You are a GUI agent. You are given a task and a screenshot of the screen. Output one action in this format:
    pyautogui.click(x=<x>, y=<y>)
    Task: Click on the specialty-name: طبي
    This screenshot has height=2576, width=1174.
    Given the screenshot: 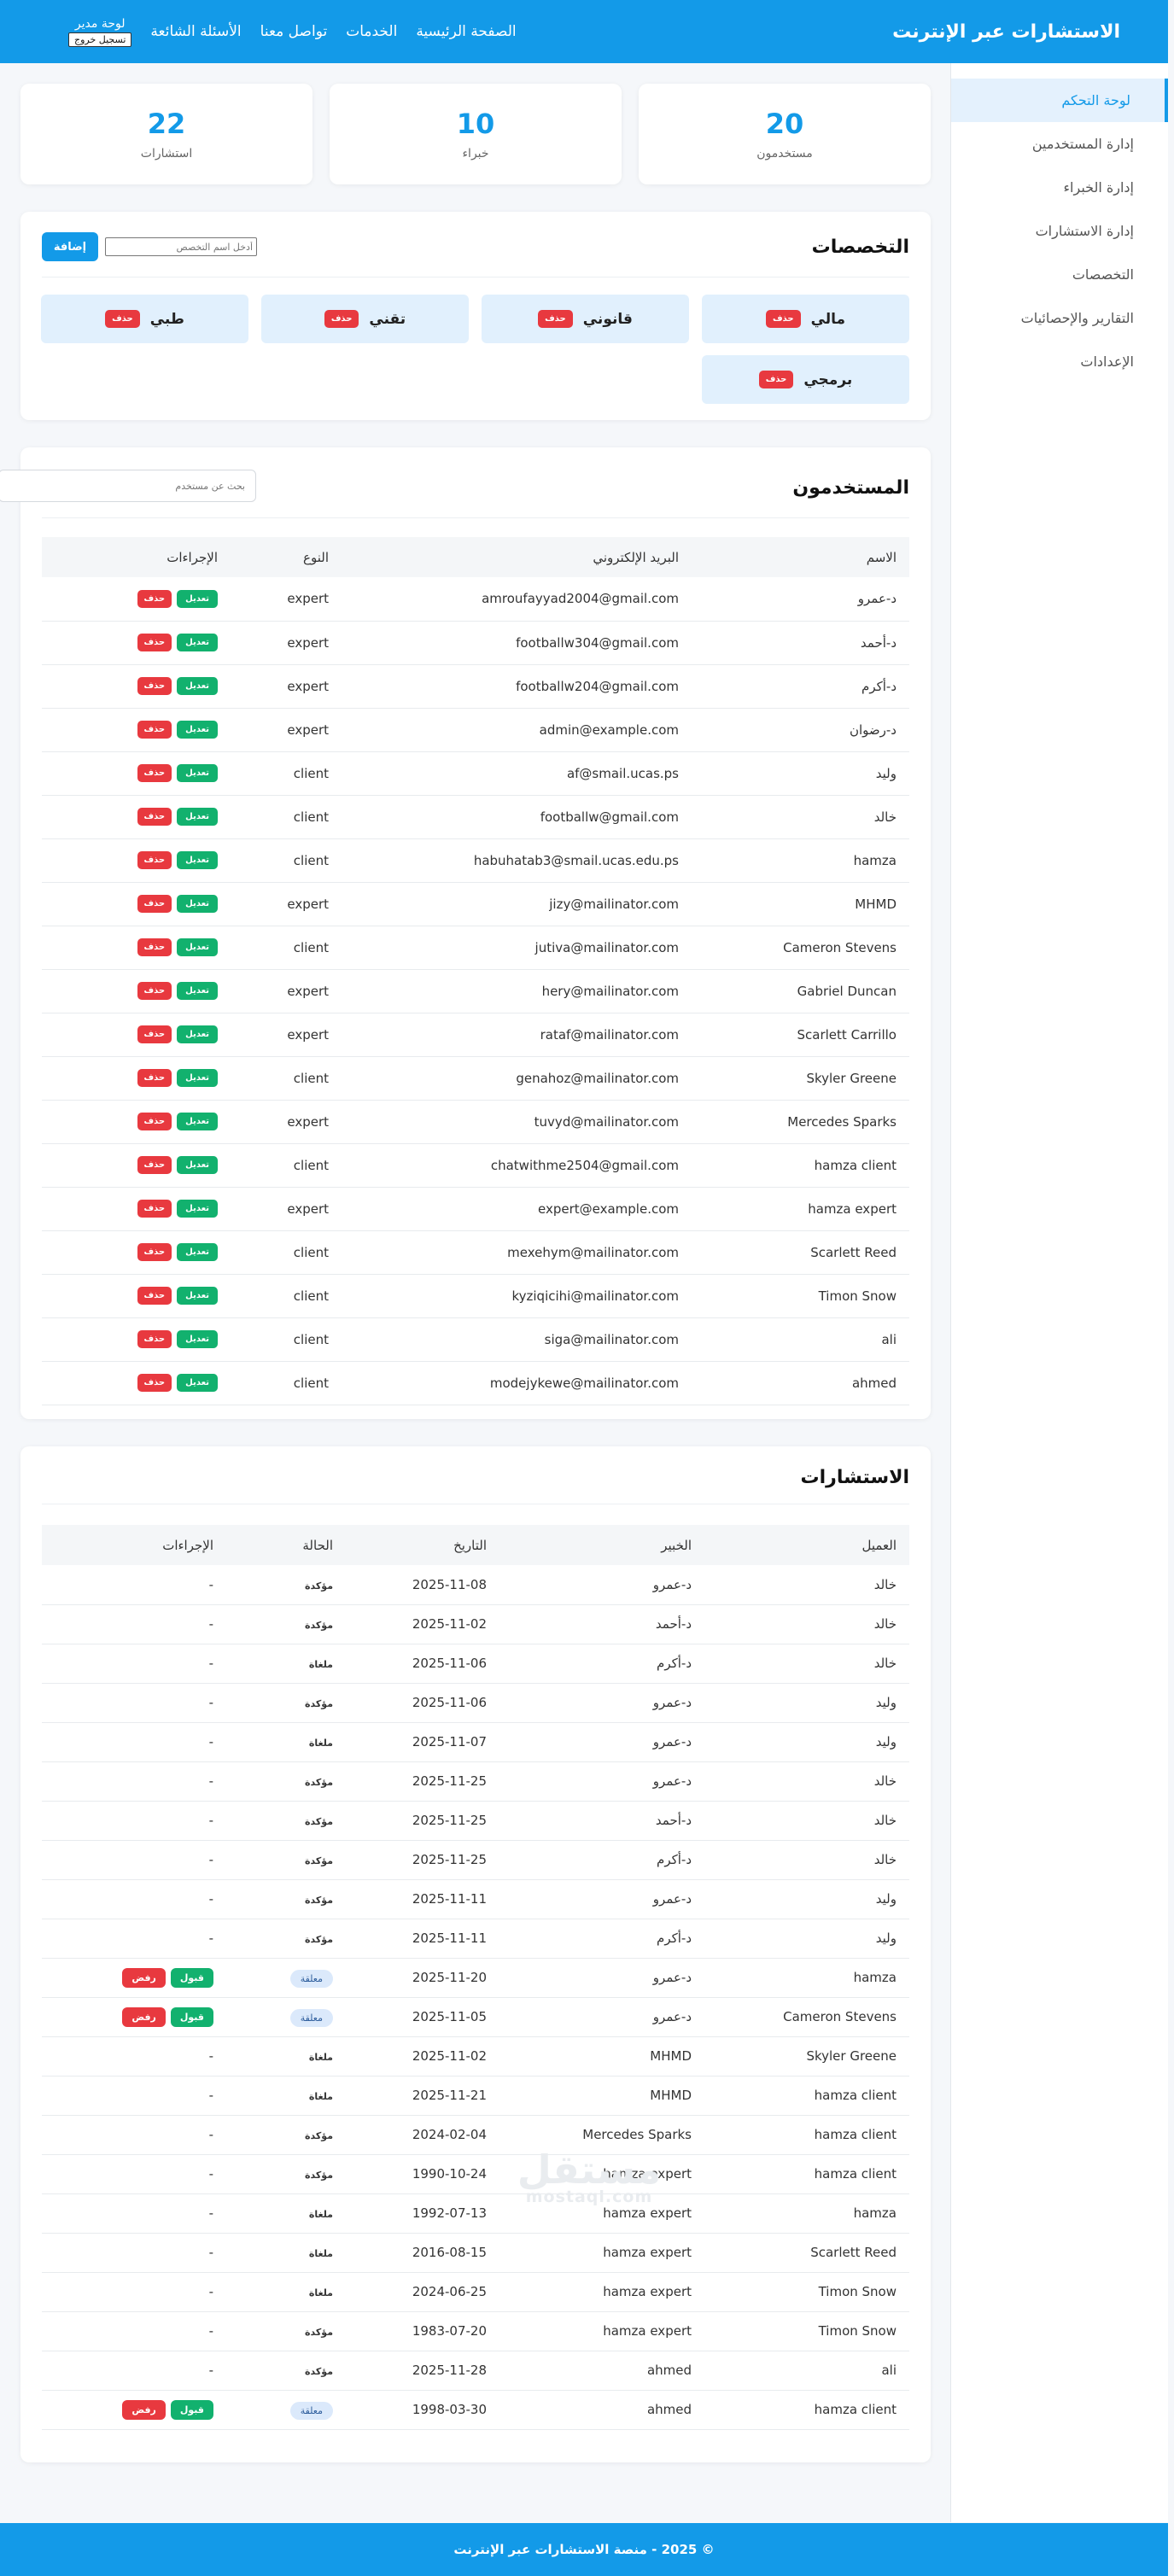 What is the action you would take?
    pyautogui.click(x=166, y=319)
    